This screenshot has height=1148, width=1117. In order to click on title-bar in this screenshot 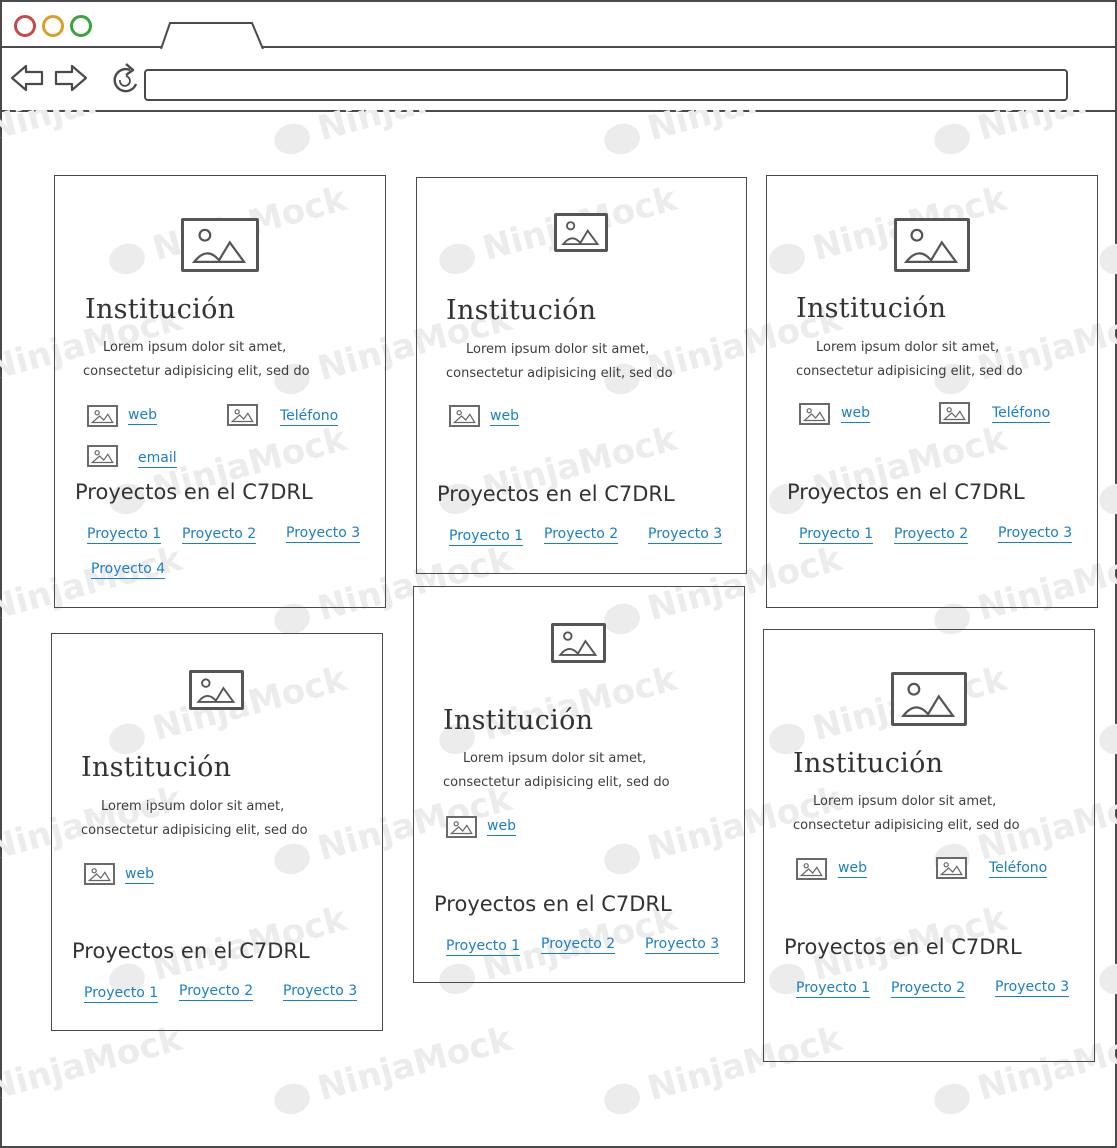, I will do `click(559, 26)`.